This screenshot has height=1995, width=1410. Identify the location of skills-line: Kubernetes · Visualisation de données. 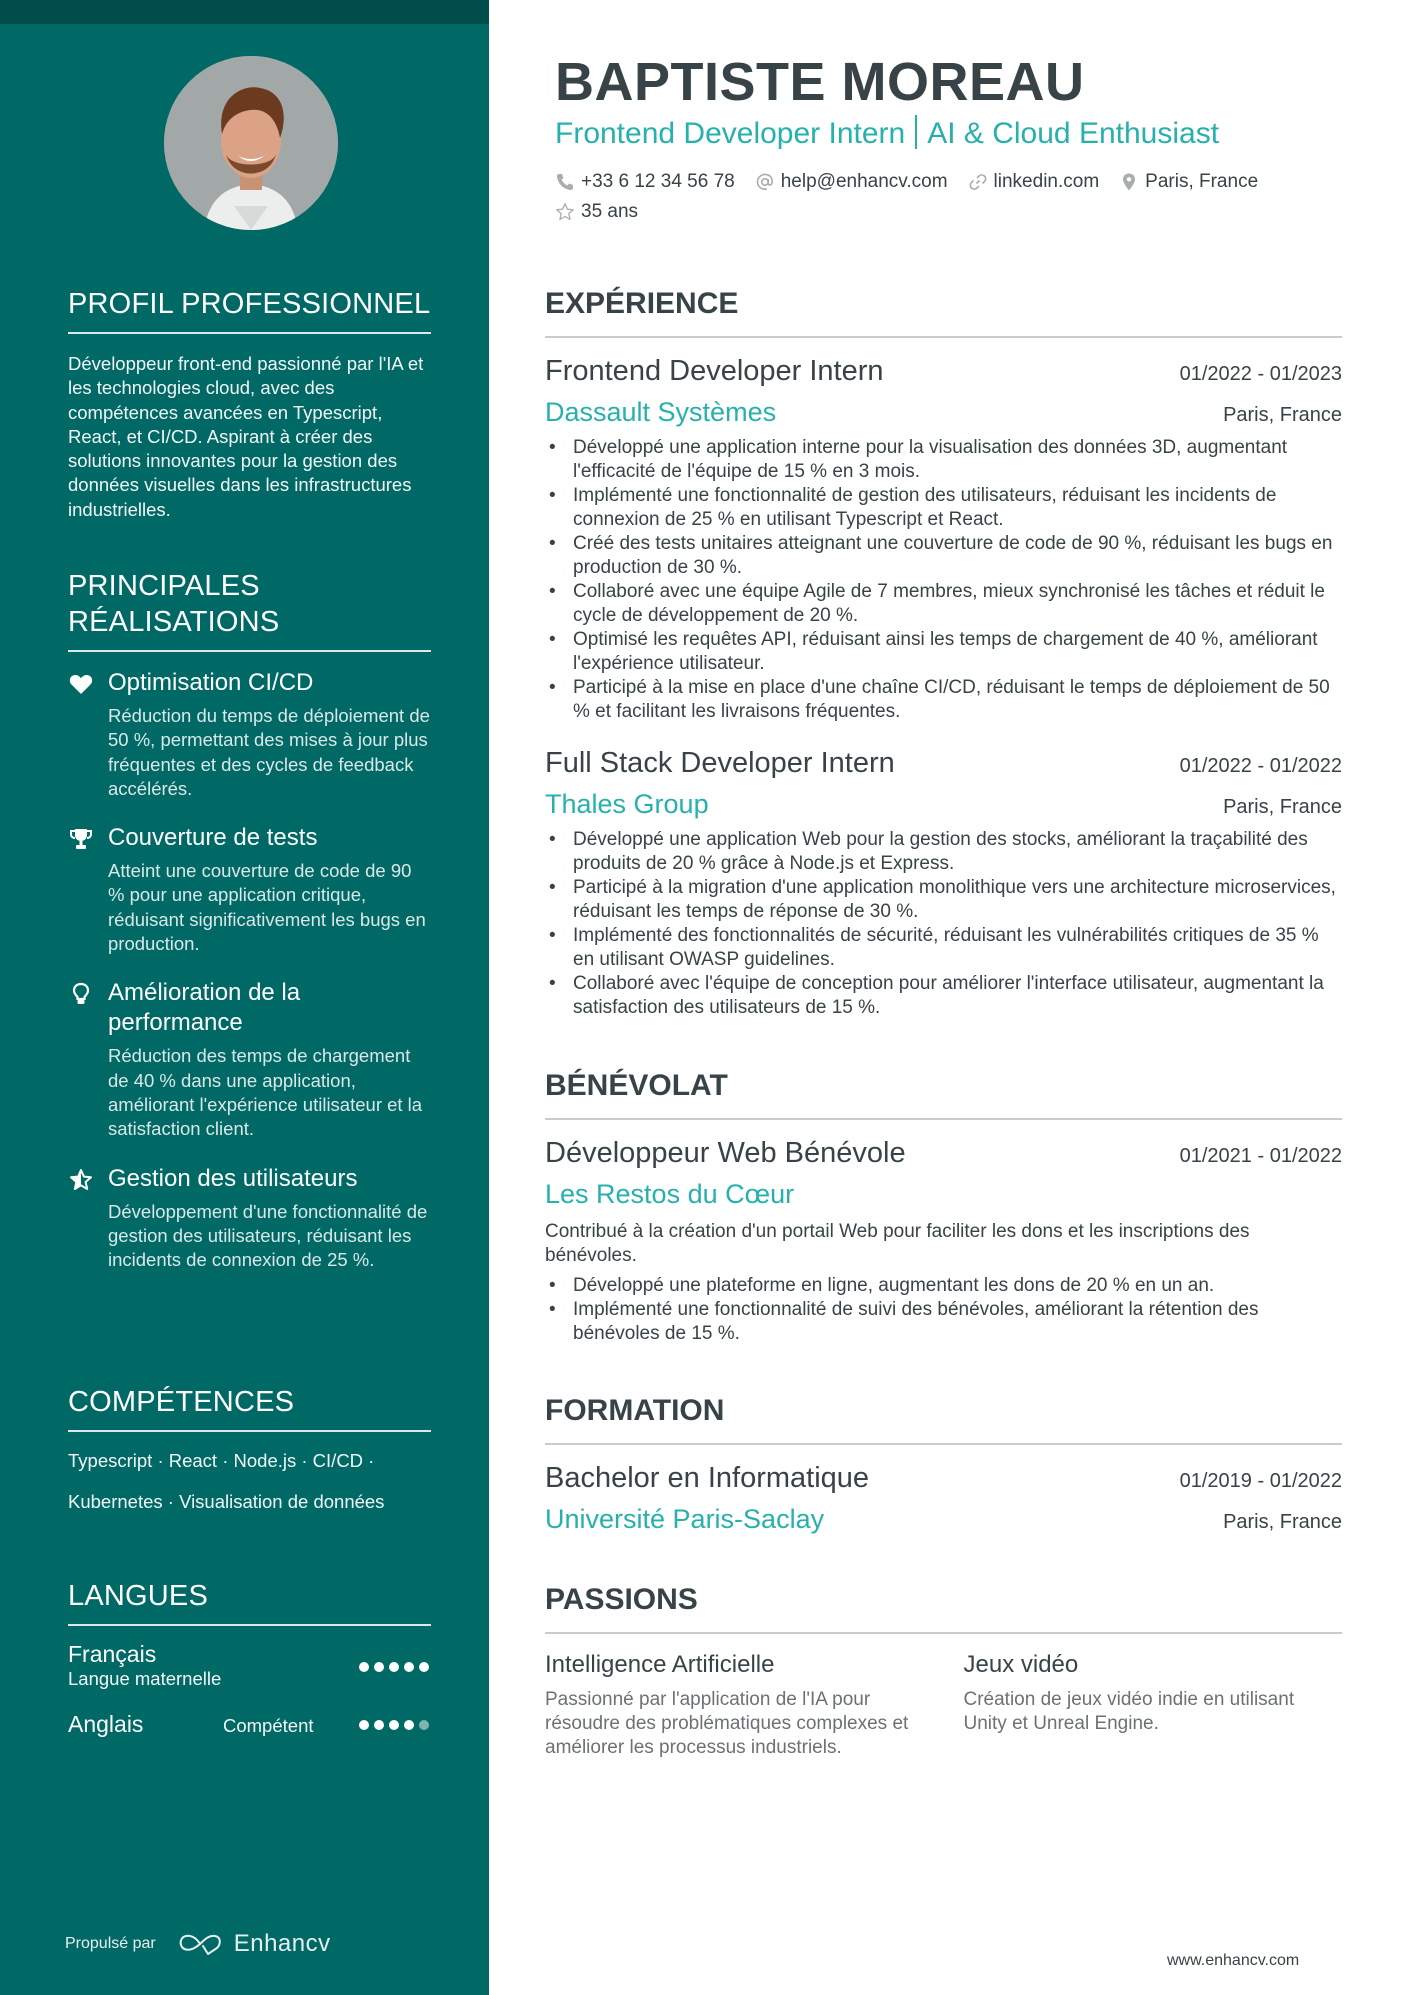
(226, 1501).